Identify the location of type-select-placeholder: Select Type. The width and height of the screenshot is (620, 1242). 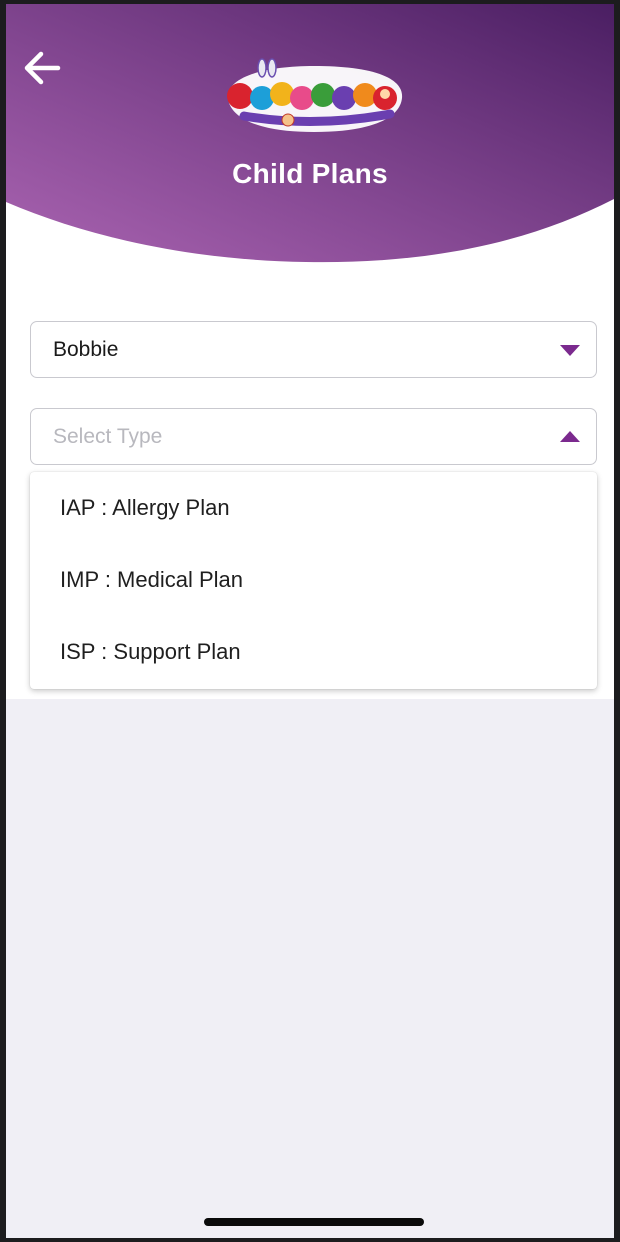
(108, 436).